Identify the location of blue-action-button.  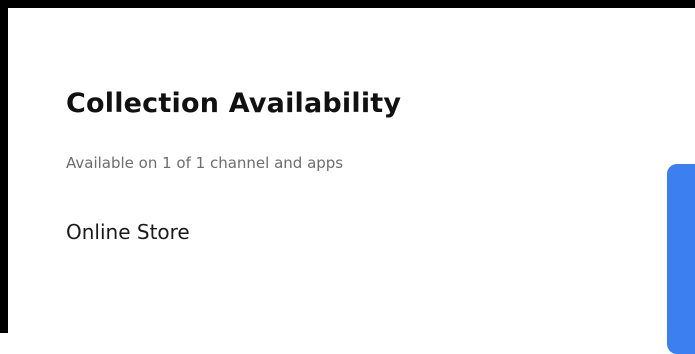
(681, 259).